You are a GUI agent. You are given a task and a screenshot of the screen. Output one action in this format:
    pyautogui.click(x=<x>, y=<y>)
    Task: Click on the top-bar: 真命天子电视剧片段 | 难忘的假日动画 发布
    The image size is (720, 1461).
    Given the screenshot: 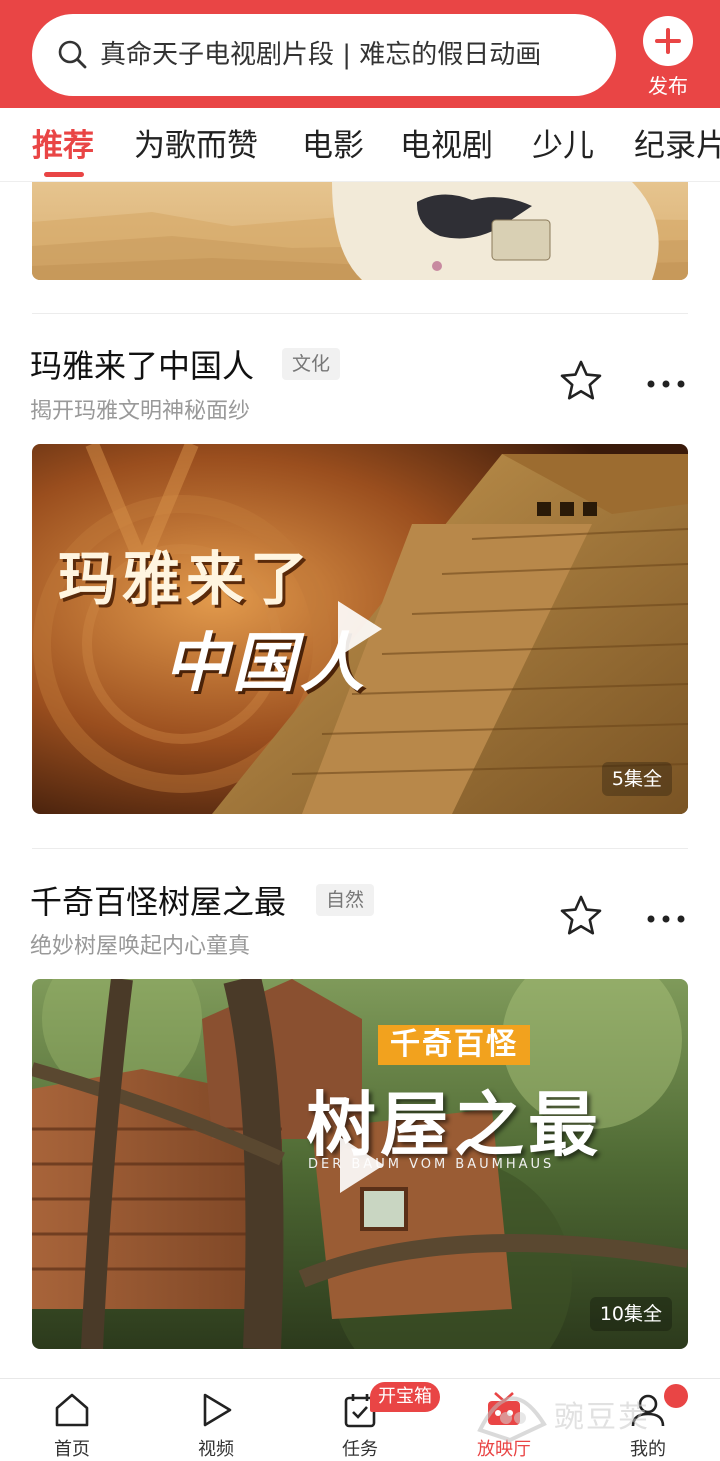 What is the action you would take?
    pyautogui.click(x=360, y=54)
    